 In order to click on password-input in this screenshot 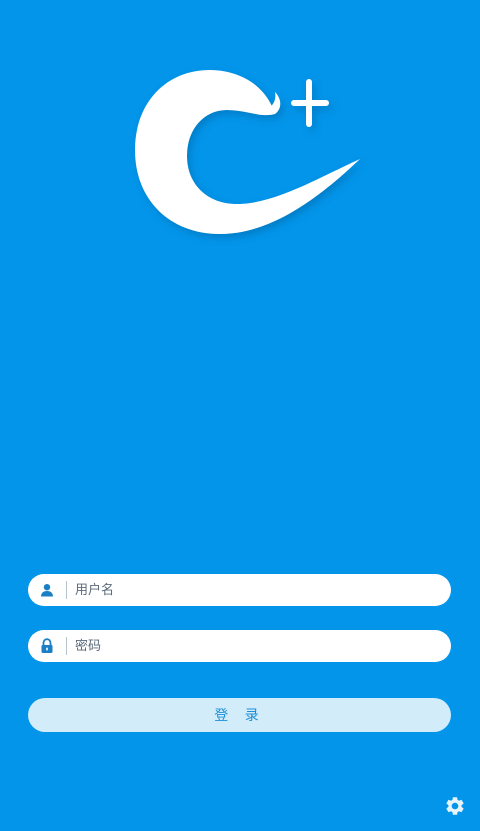, I will do `click(263, 646)`.